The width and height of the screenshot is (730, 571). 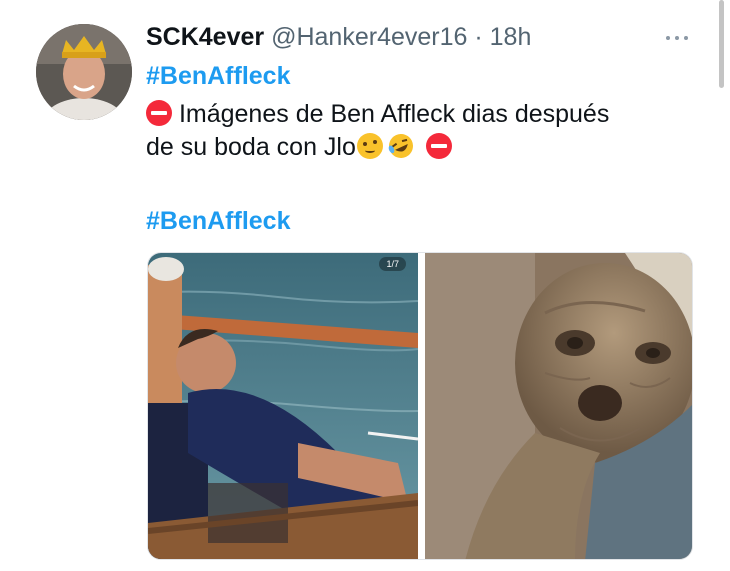 What do you see at coordinates (392, 264) in the screenshot?
I see `image-counter: 1/7` at bounding box center [392, 264].